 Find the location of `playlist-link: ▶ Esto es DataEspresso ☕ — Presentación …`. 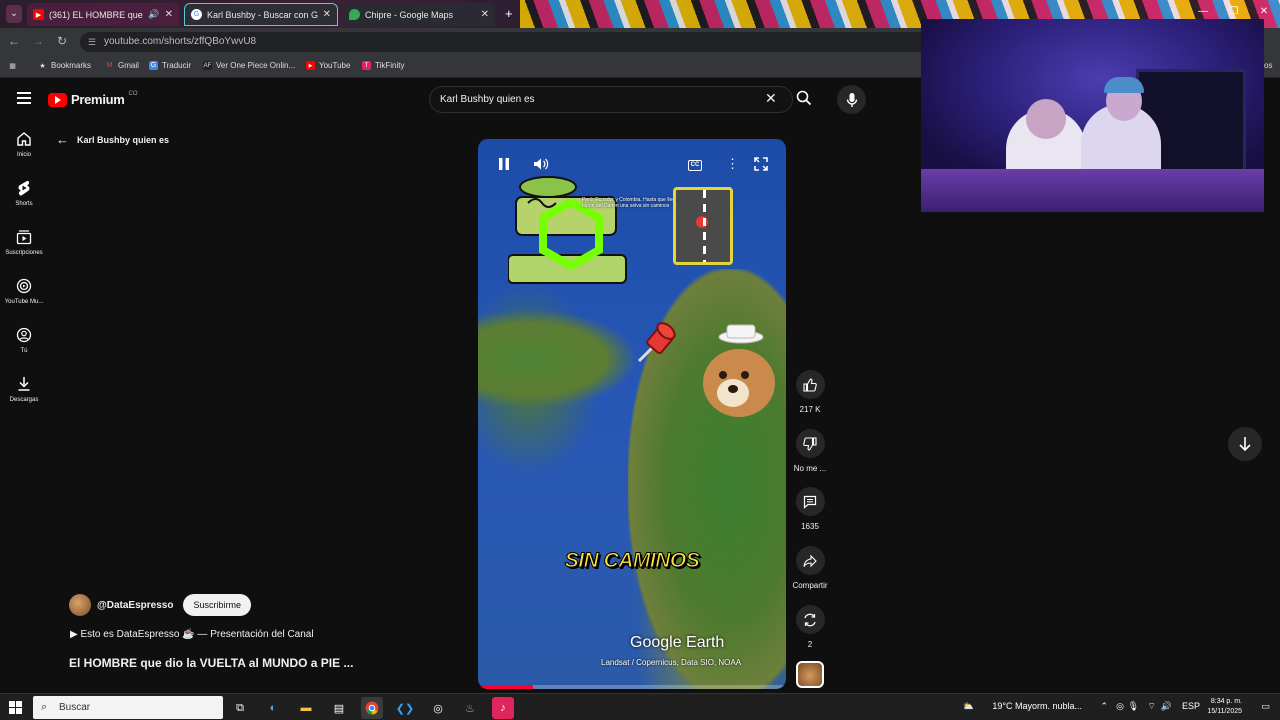

playlist-link: ▶ Esto es DataEspresso ☕ — Presentación … is located at coordinates (192, 634).